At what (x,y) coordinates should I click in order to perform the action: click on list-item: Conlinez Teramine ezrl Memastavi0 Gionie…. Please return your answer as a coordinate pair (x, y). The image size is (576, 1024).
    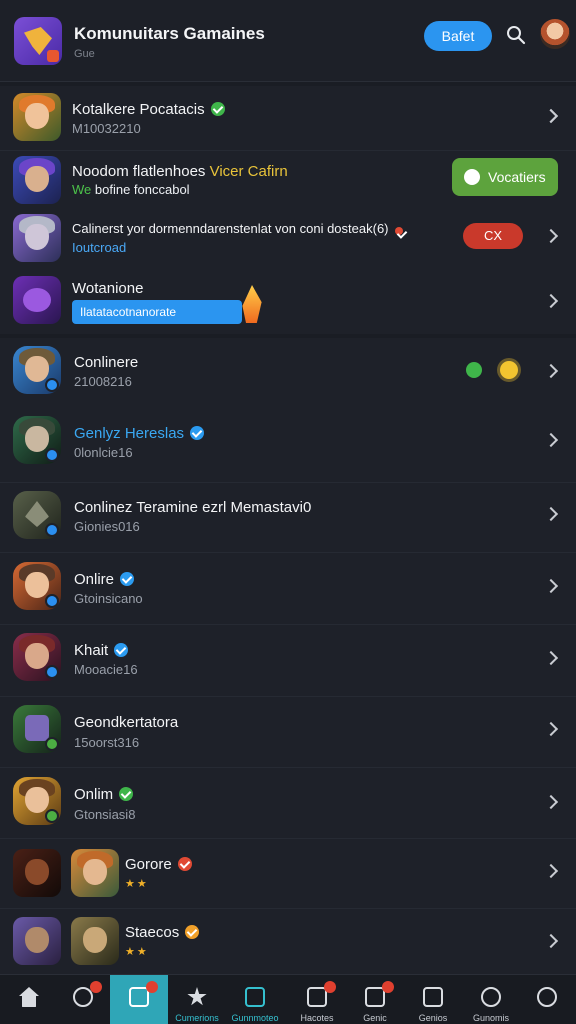
    Looking at the image, I should click on (288, 516).